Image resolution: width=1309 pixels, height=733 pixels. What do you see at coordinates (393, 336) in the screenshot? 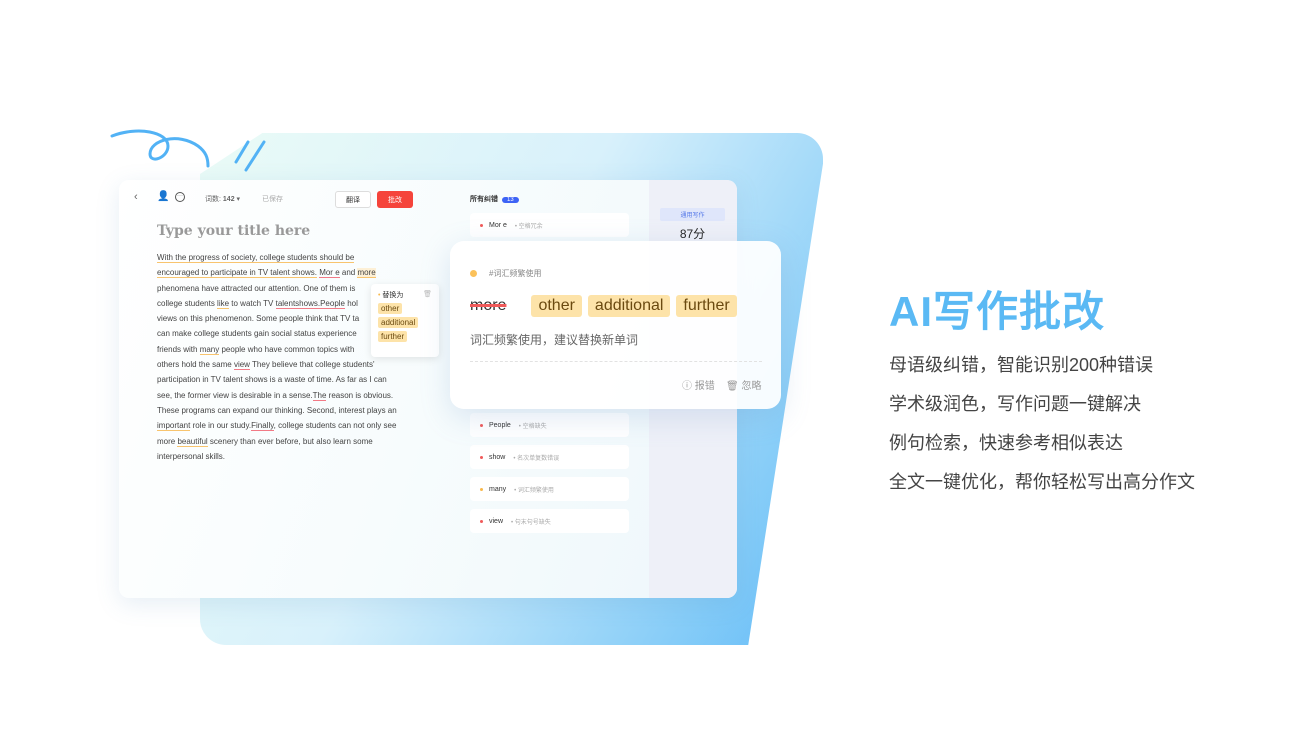
I see `suggestion-option: further` at bounding box center [393, 336].